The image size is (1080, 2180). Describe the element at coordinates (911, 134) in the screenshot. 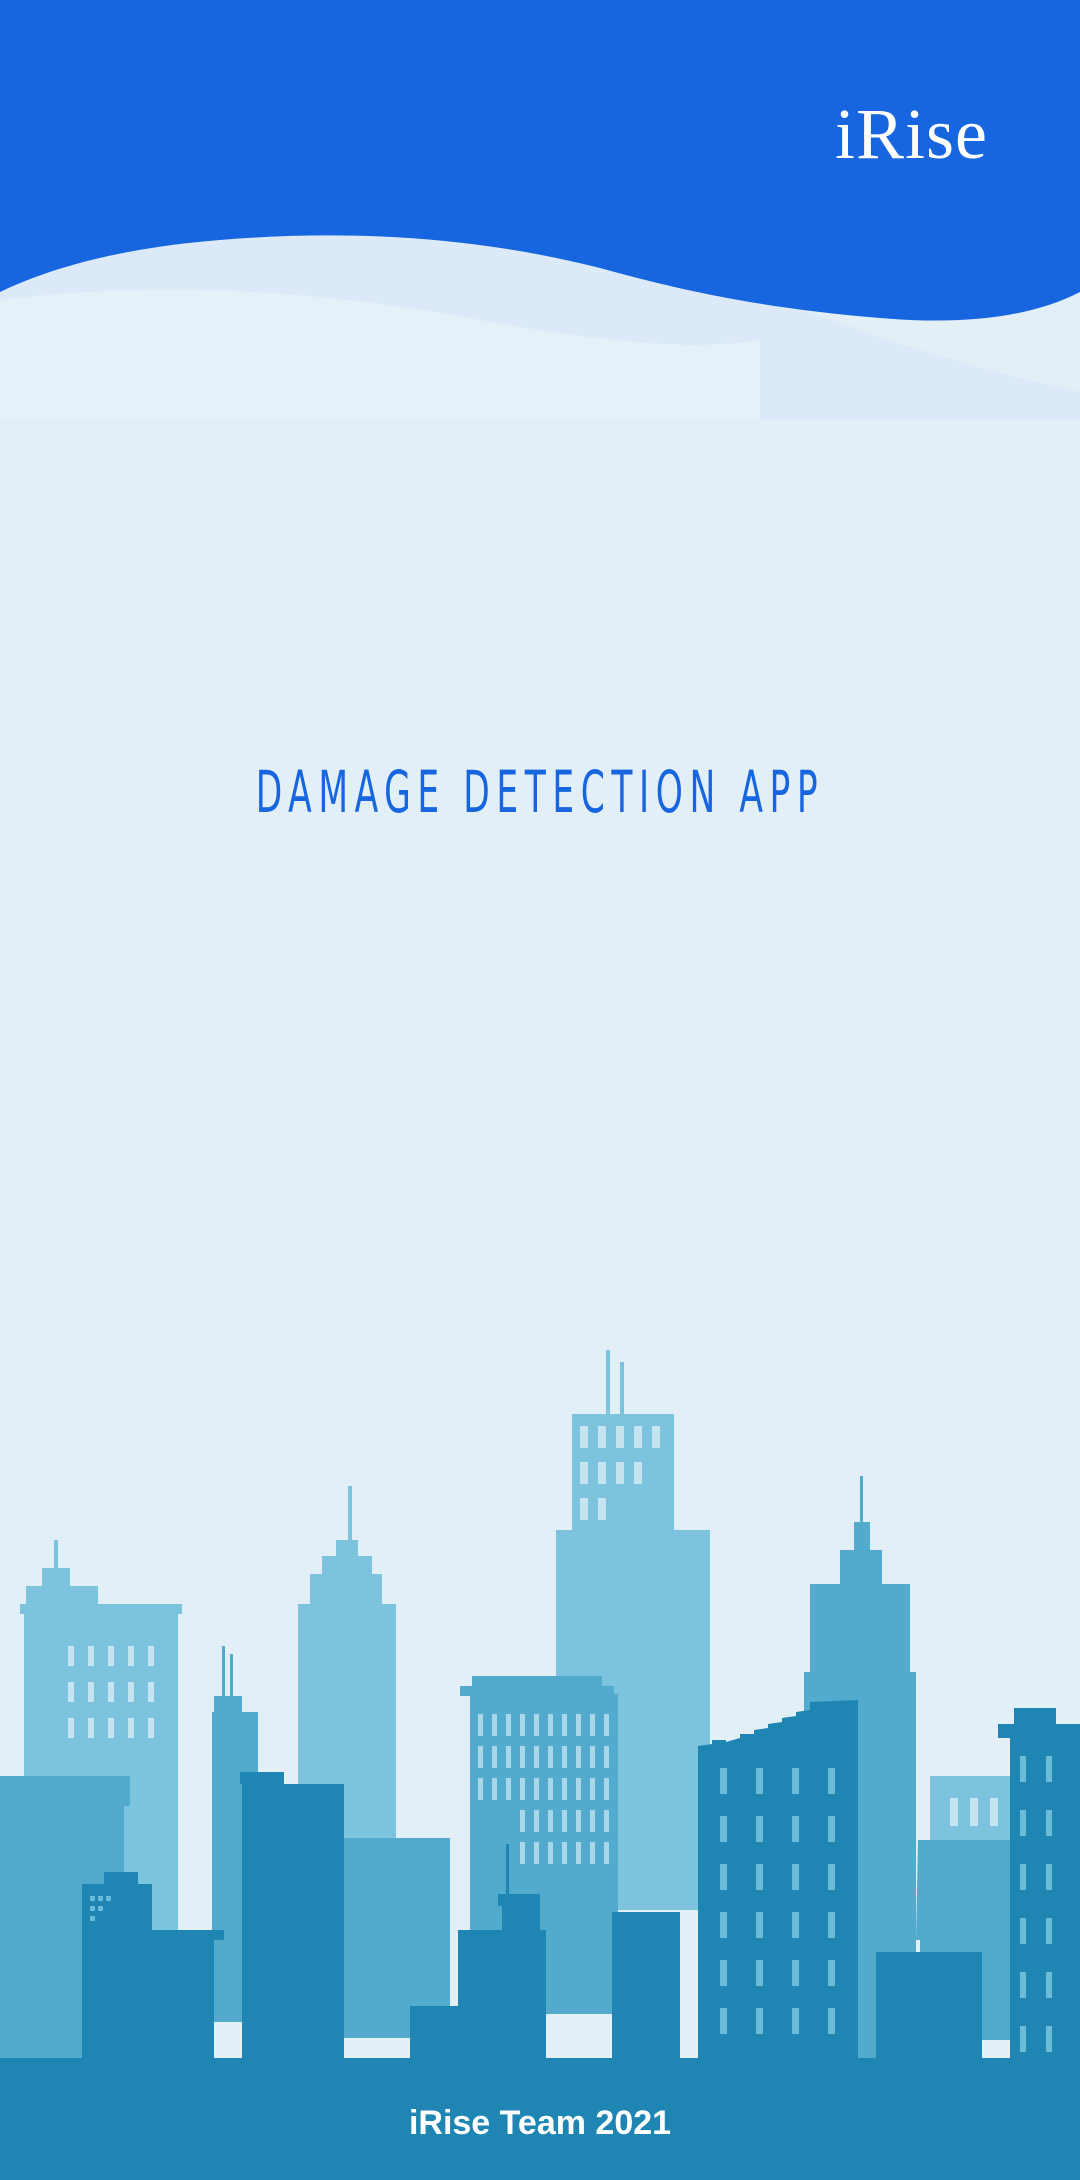

I see `brand-logo: iRise` at that location.